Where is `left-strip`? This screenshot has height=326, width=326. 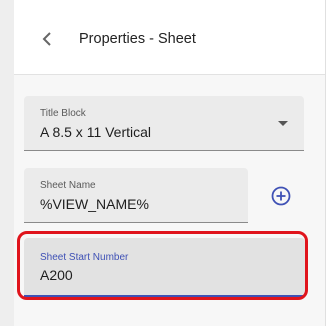
left-strip is located at coordinates (7, 163).